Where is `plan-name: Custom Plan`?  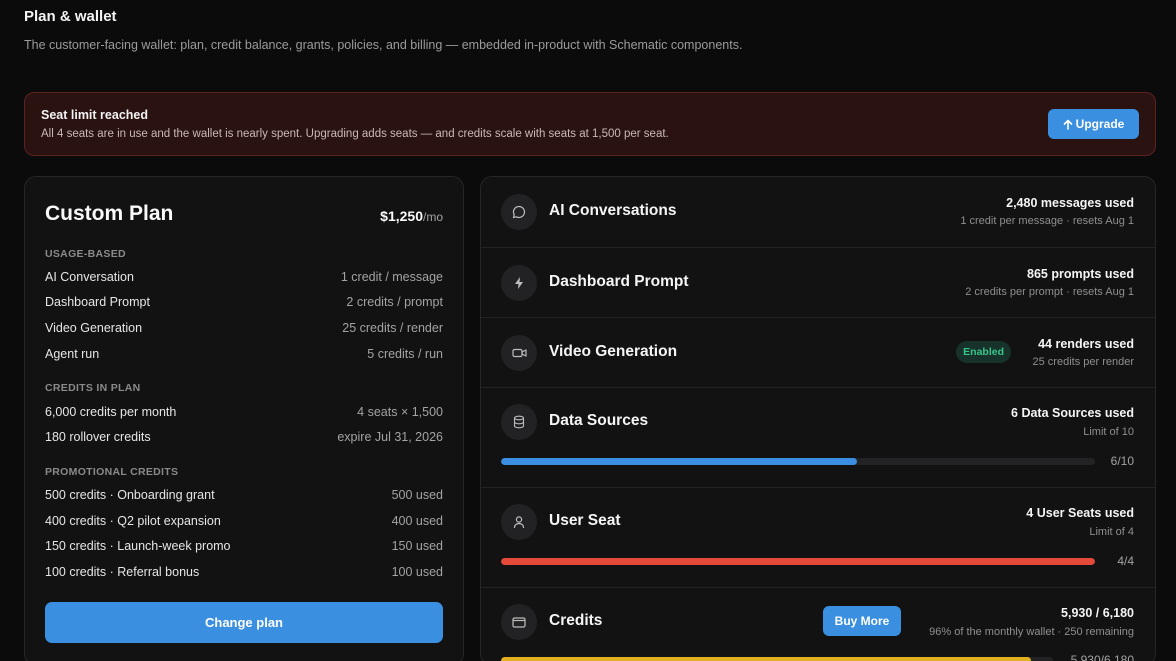 plan-name: Custom Plan is located at coordinates (109, 213).